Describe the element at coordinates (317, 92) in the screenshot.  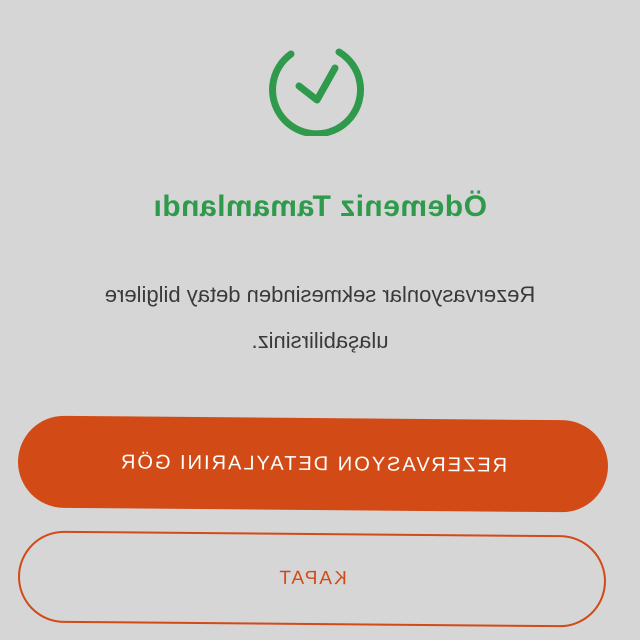
I see `check-circle-icon` at that location.